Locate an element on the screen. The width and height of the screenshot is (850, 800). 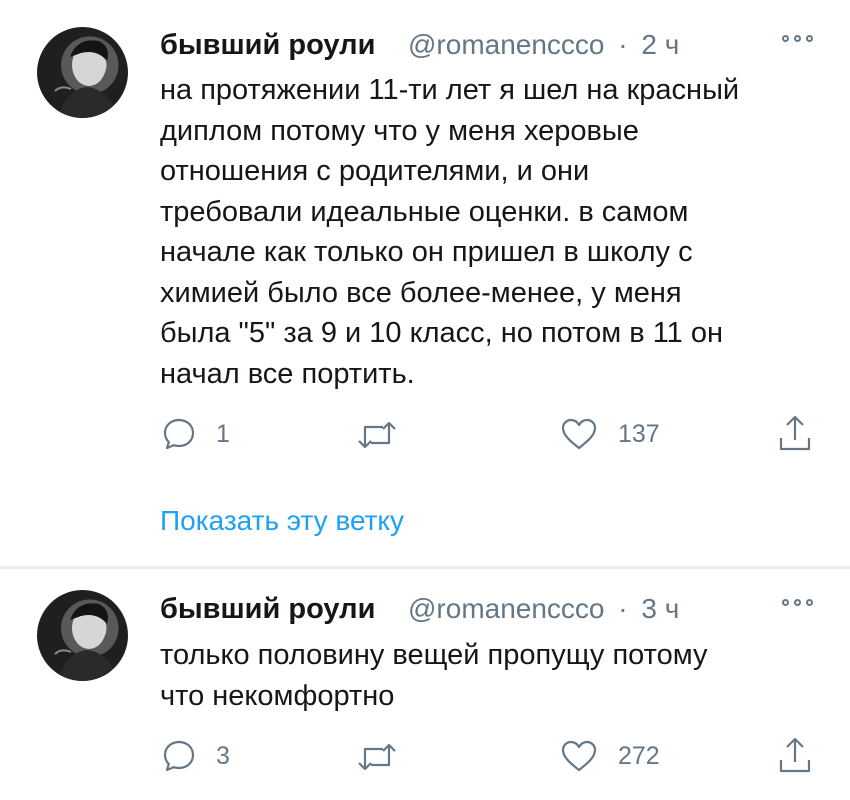
like-count: 272 is located at coordinates (639, 755).